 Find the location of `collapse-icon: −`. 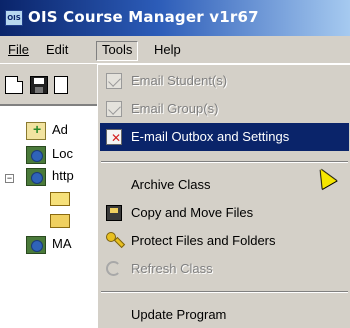

collapse-icon: − is located at coordinates (9, 178).